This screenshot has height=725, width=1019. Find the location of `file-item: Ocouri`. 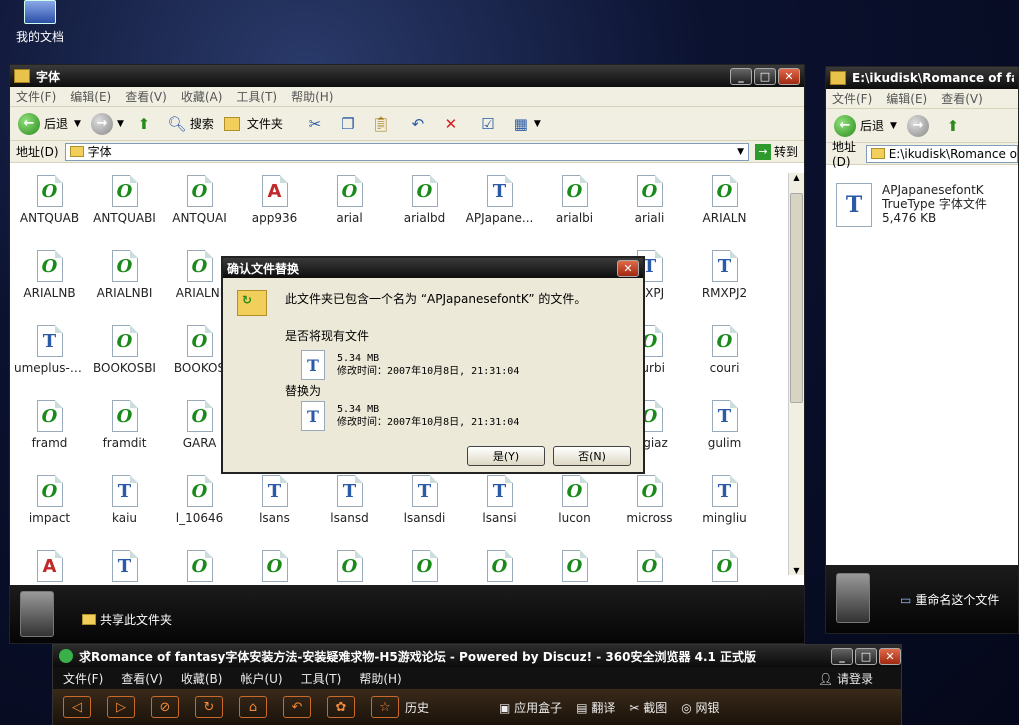

file-item: Ocouri is located at coordinates (724, 360).